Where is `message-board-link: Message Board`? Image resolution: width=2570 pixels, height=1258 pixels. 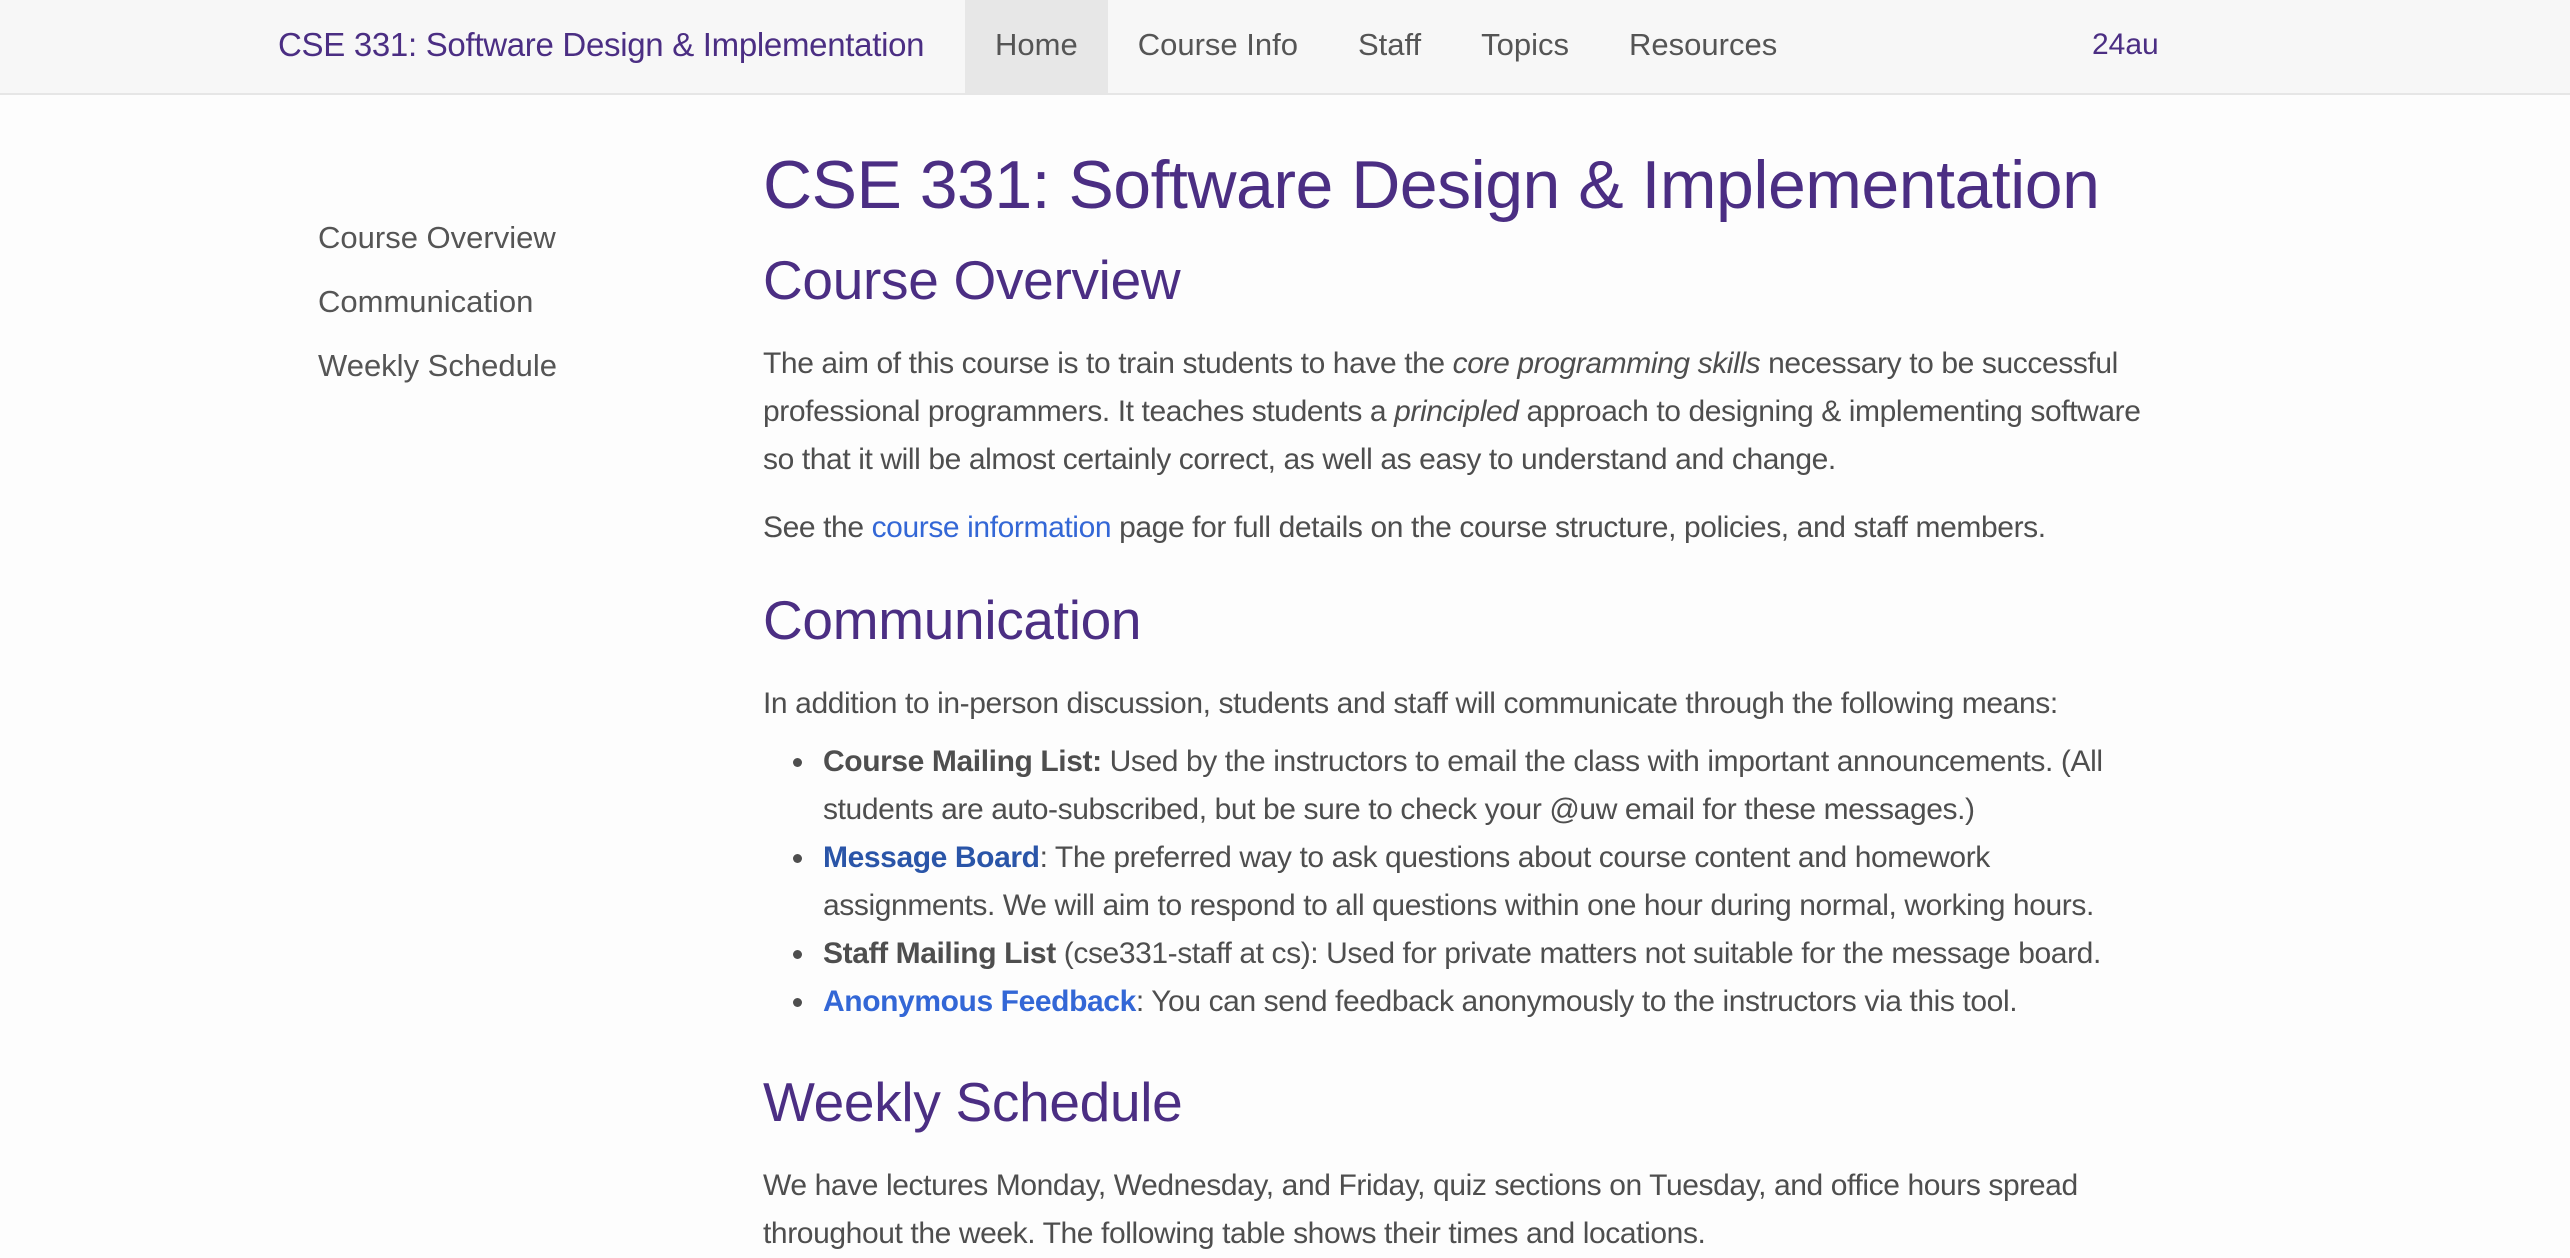
message-board-link: Message Board is located at coordinates (931, 857).